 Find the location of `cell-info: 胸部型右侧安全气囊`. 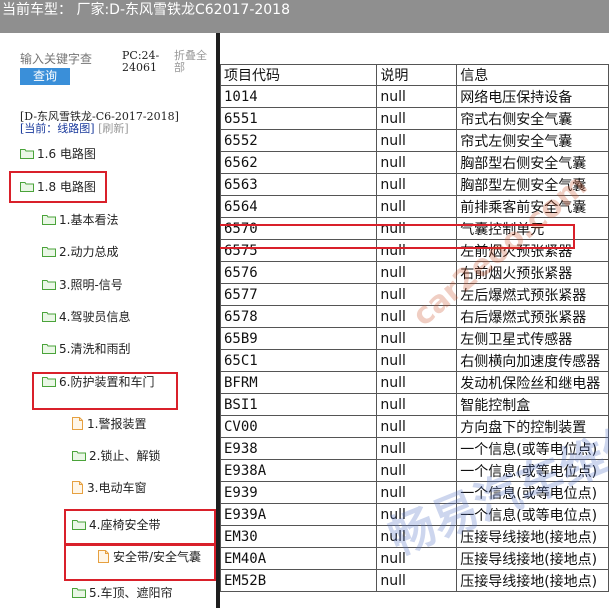

cell-info: 胸部型右侧安全气囊 is located at coordinates (532, 162).